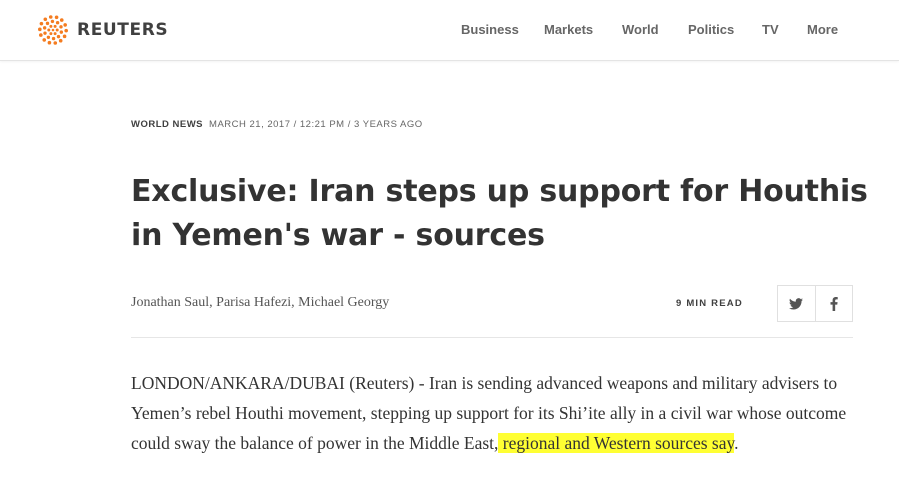 Image resolution: width=899 pixels, height=499 pixels. Describe the element at coordinates (711, 29) in the screenshot. I see `nav-politics: Politics` at that location.